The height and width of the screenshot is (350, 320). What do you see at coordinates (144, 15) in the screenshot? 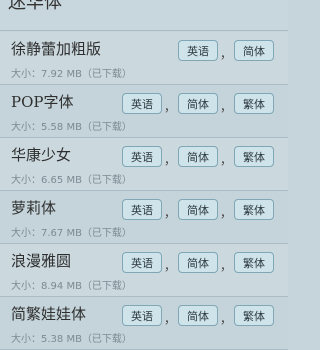
I see `list-header: 迷华体` at bounding box center [144, 15].